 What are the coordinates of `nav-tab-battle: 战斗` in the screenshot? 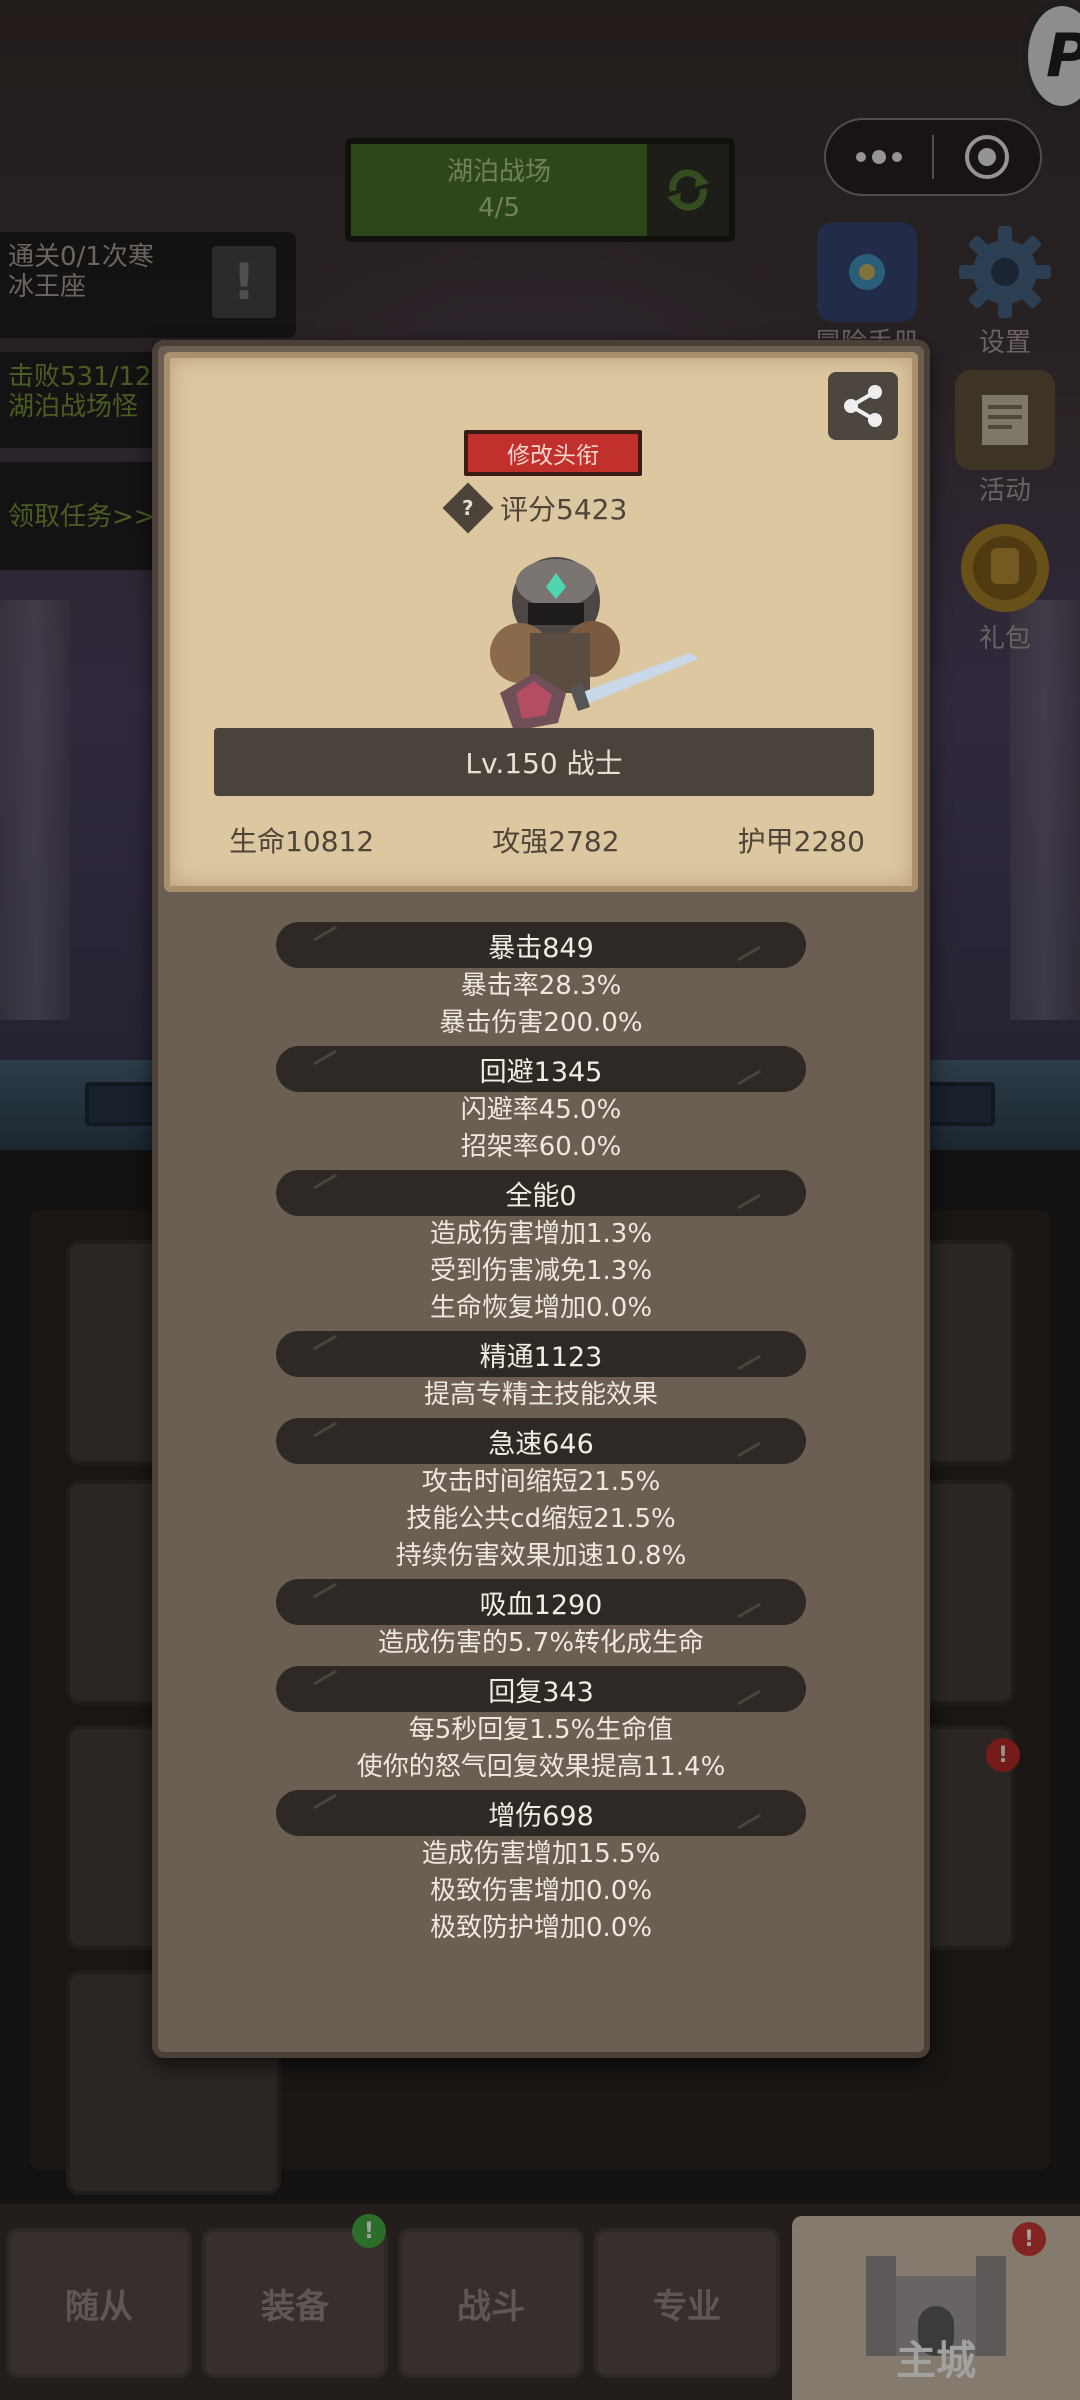 It's located at (491, 2303).